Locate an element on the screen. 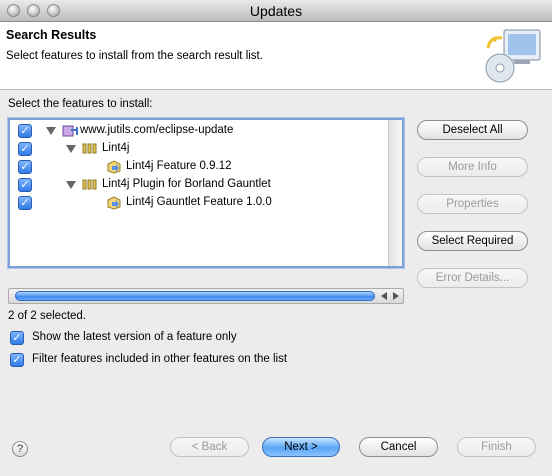 The width and height of the screenshot is (552, 476). scrollbar-thumb is located at coordinates (195, 296).